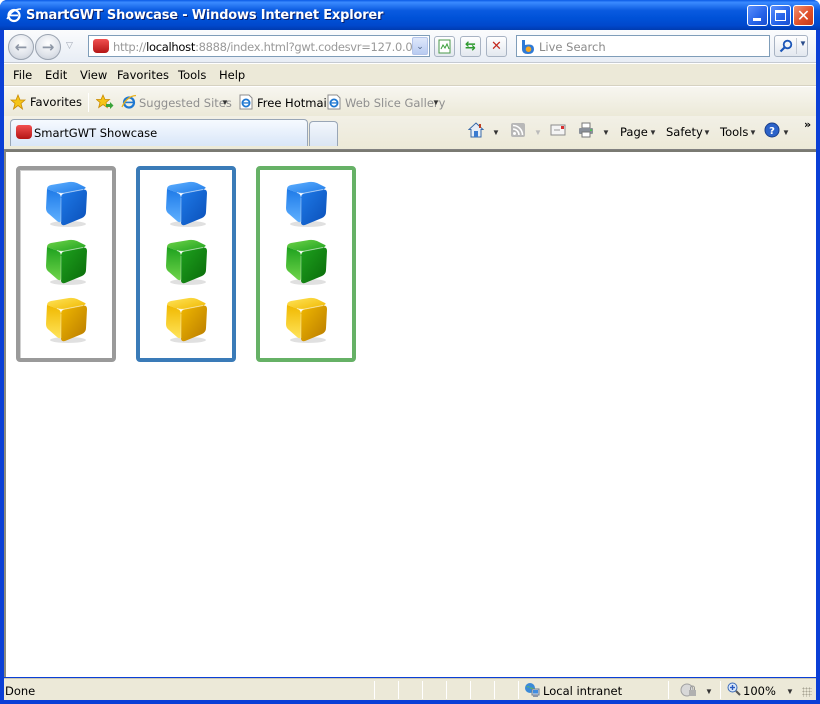  What do you see at coordinates (807, 692) in the screenshot?
I see `resize-grip` at bounding box center [807, 692].